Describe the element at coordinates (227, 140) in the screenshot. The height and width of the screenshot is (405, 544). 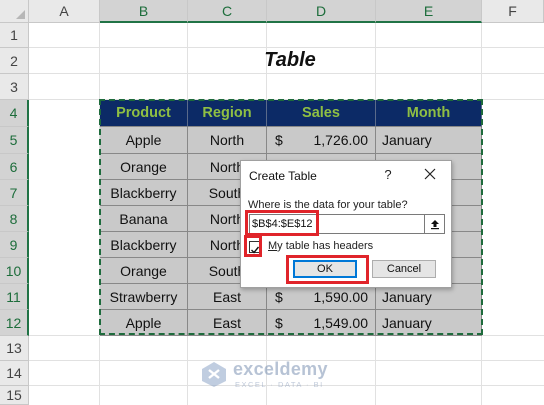
I see `table-cell-region: North` at that location.